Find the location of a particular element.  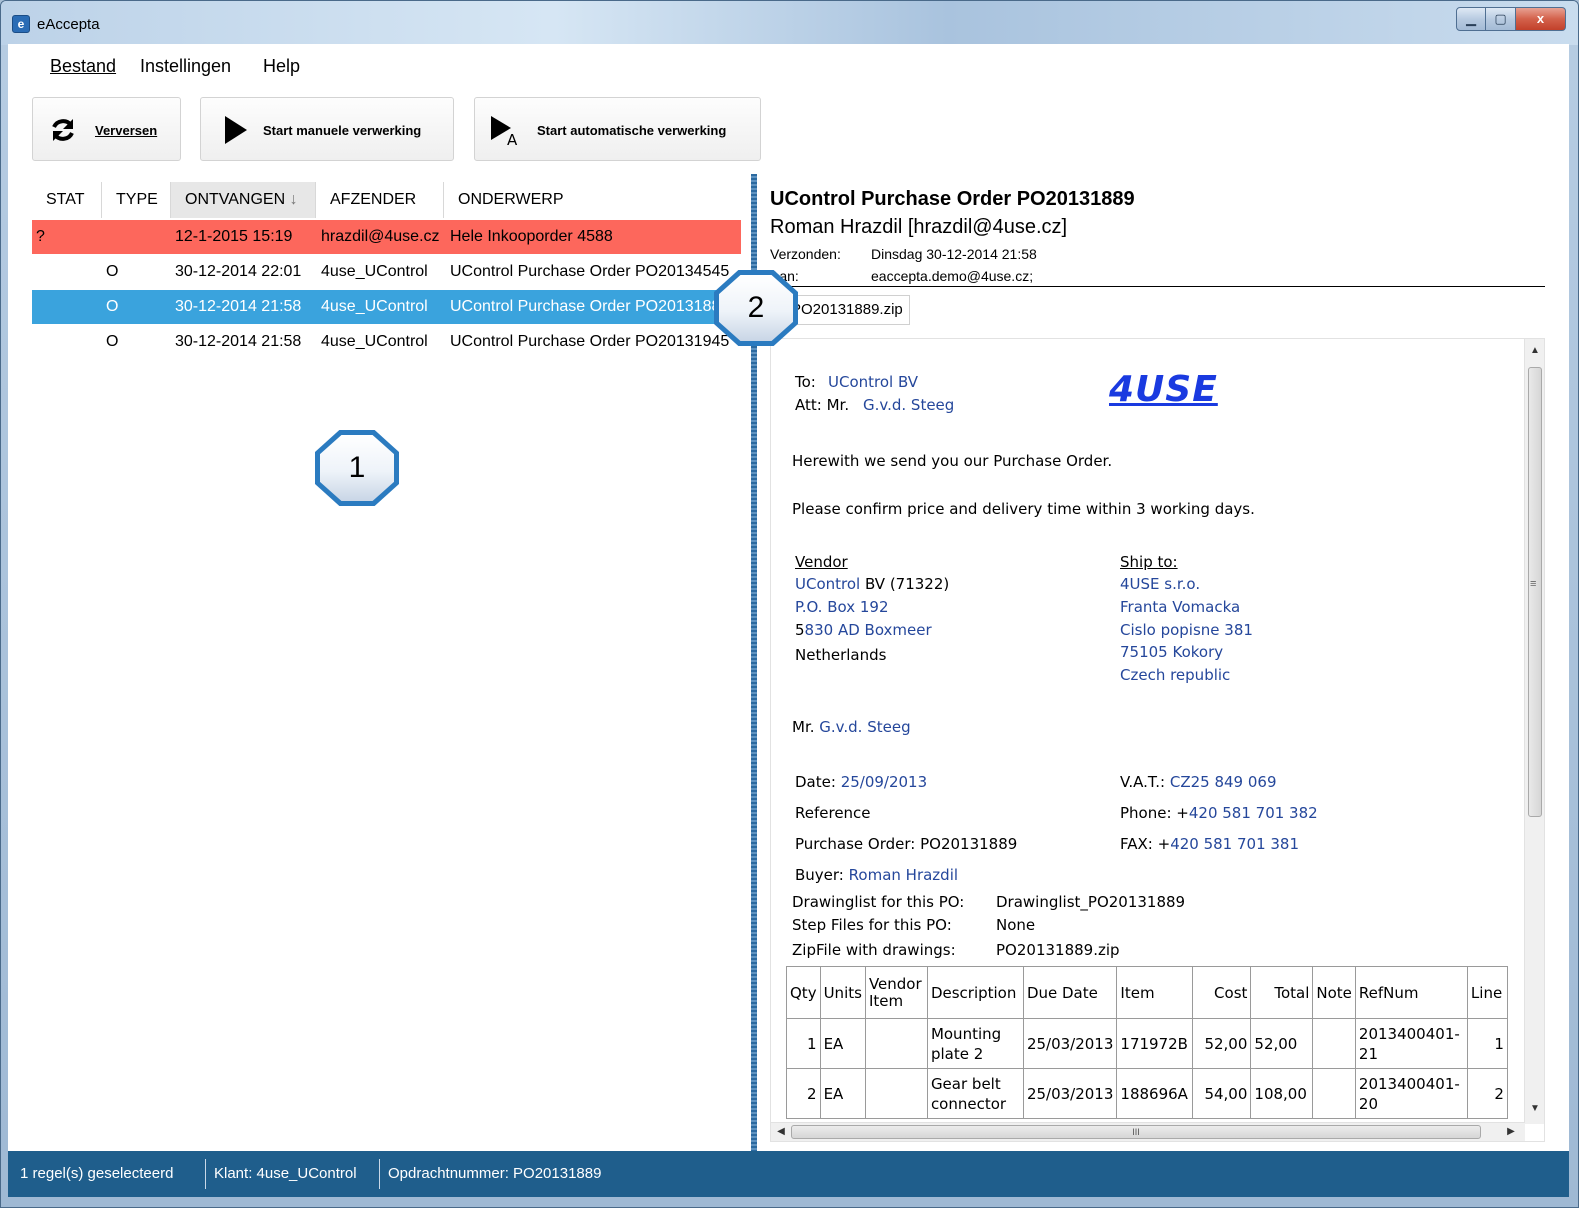

doc-date-value: 25/09/2013 is located at coordinates (884, 782).